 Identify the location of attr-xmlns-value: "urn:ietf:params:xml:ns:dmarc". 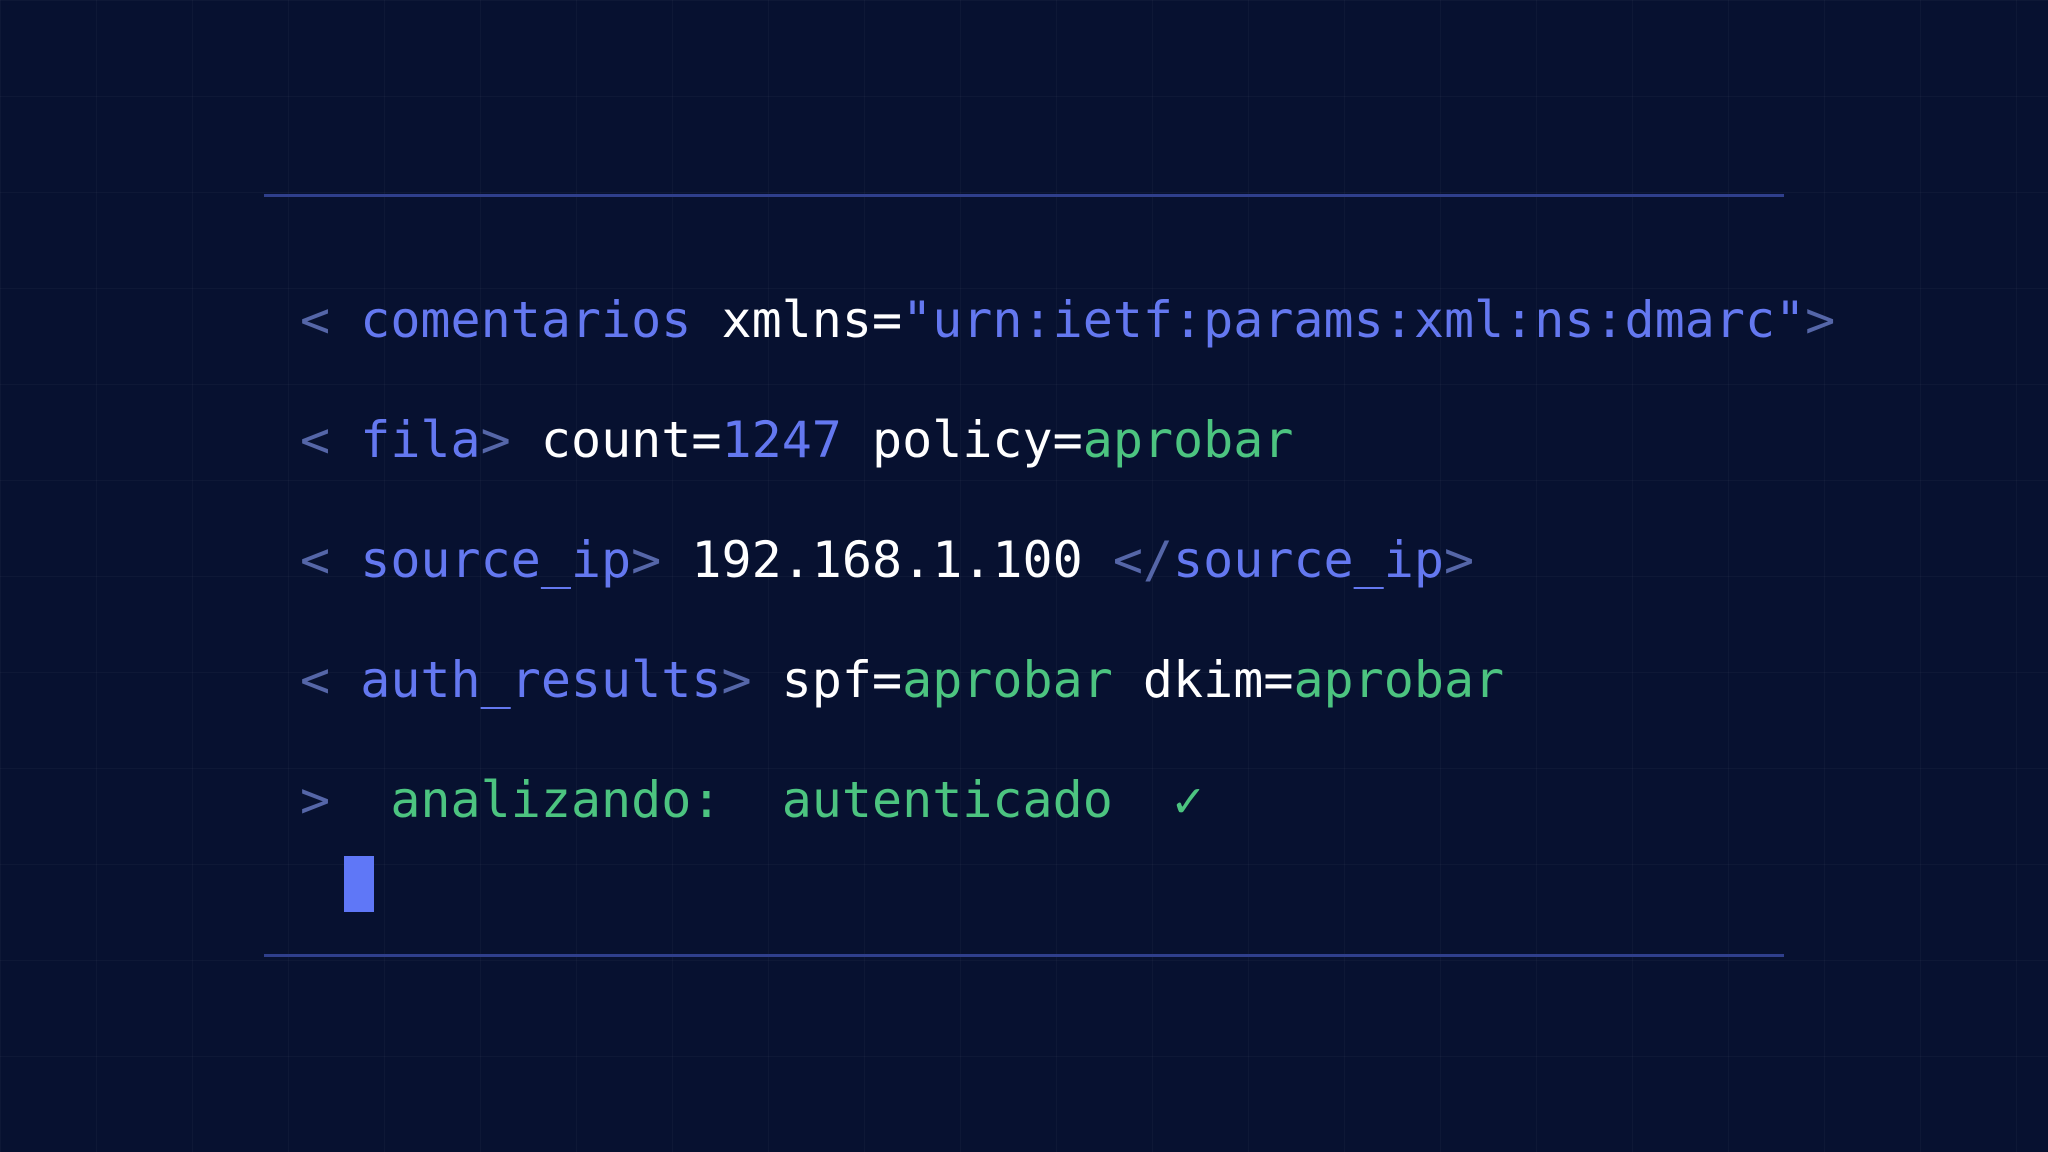
(1354, 320).